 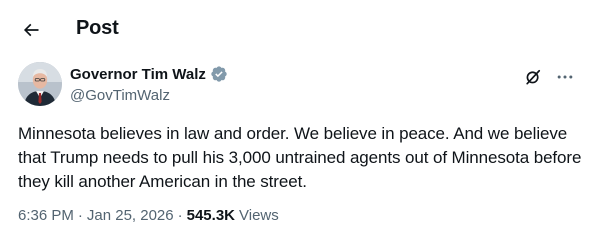 I want to click on arrow-left-icon, so click(x=31, y=30).